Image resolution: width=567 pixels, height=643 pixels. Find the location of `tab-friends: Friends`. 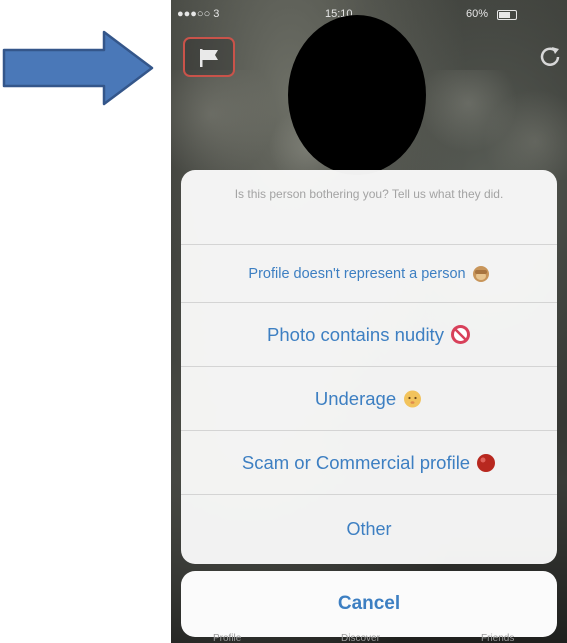

tab-friends: Friends is located at coordinates (497, 638).